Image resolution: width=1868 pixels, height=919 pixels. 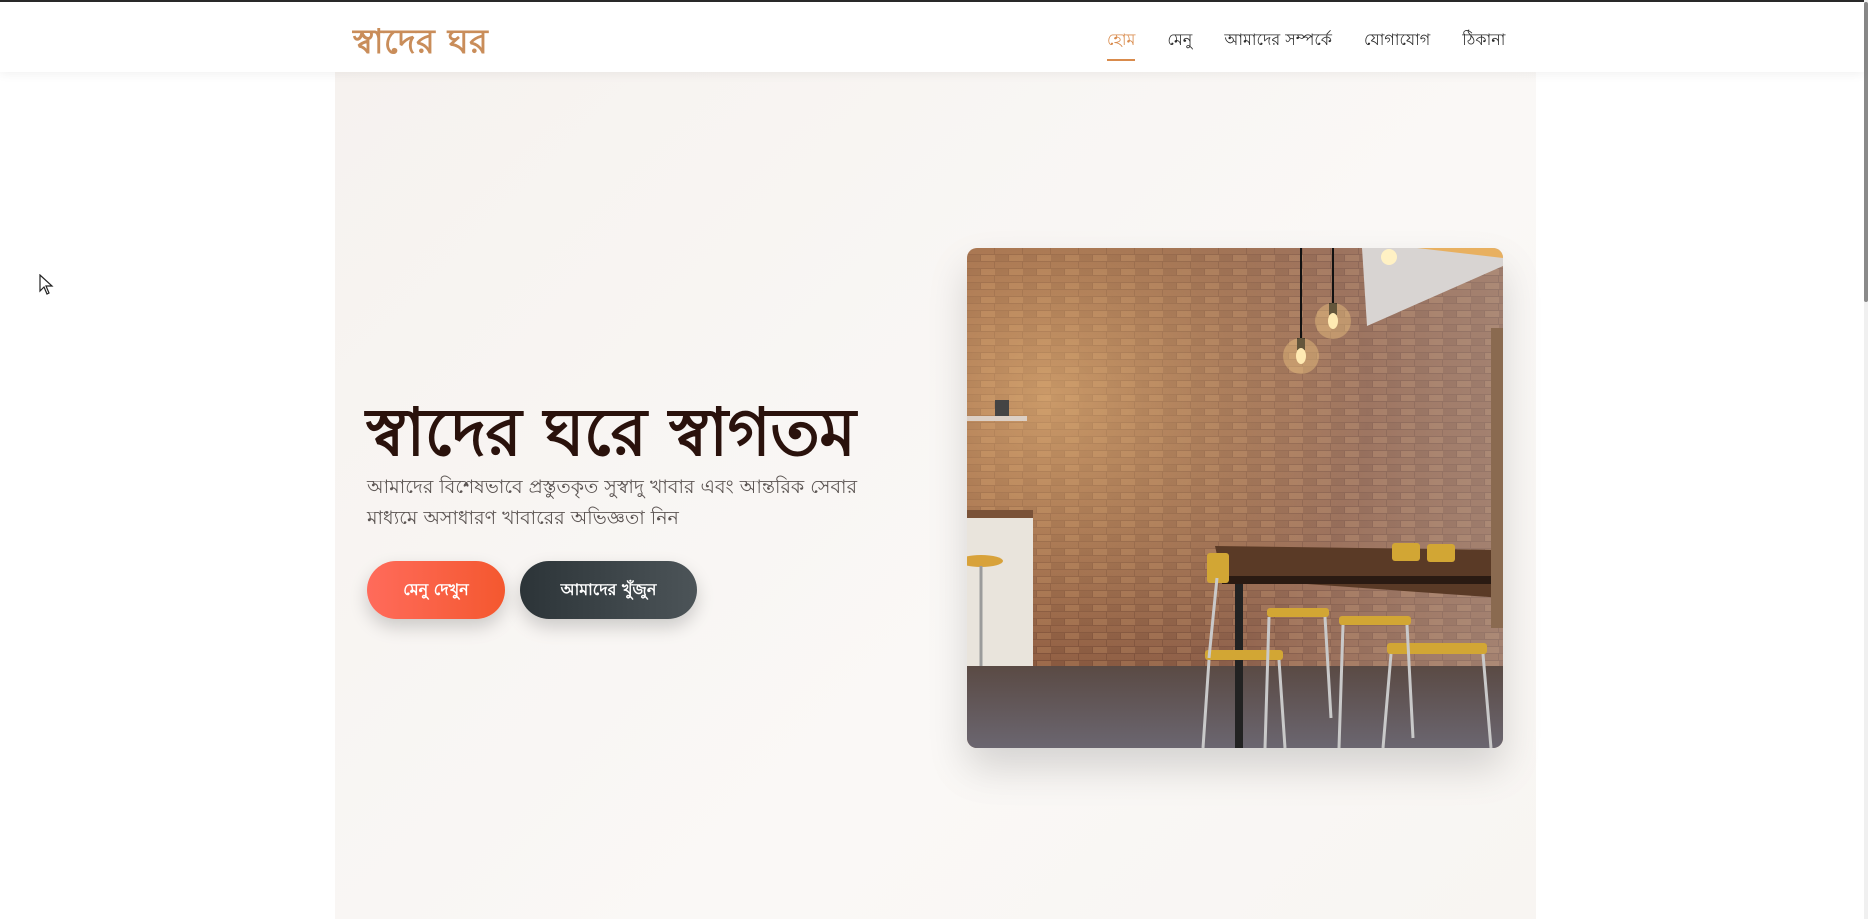 What do you see at coordinates (608, 590) in the screenshot?
I see `find-us-button: আমাদের খুঁজুন` at bounding box center [608, 590].